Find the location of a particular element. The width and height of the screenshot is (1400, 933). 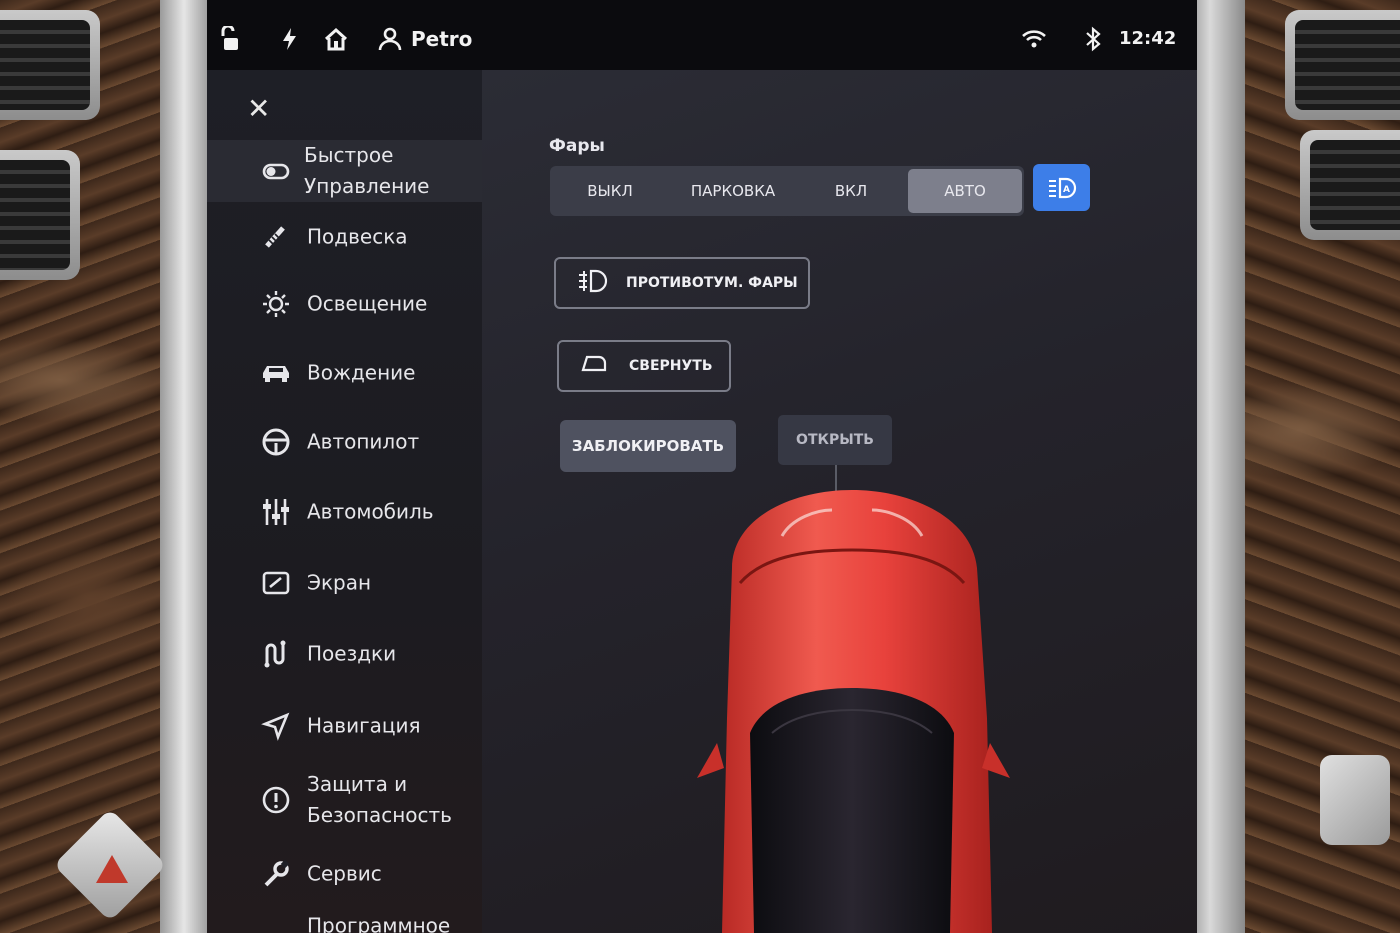

sidebar-item-vehicle: Автомобиль is located at coordinates (344, 512).